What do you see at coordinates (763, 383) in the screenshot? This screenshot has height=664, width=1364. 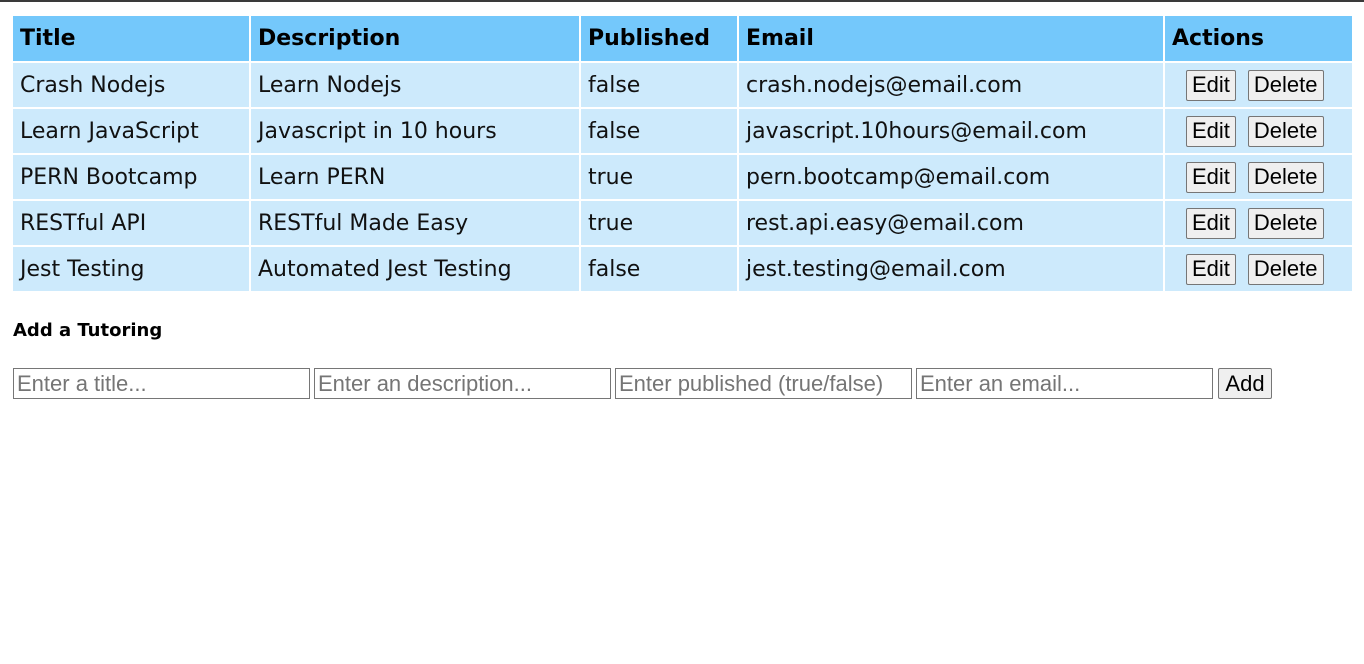 I see `published-input` at bounding box center [763, 383].